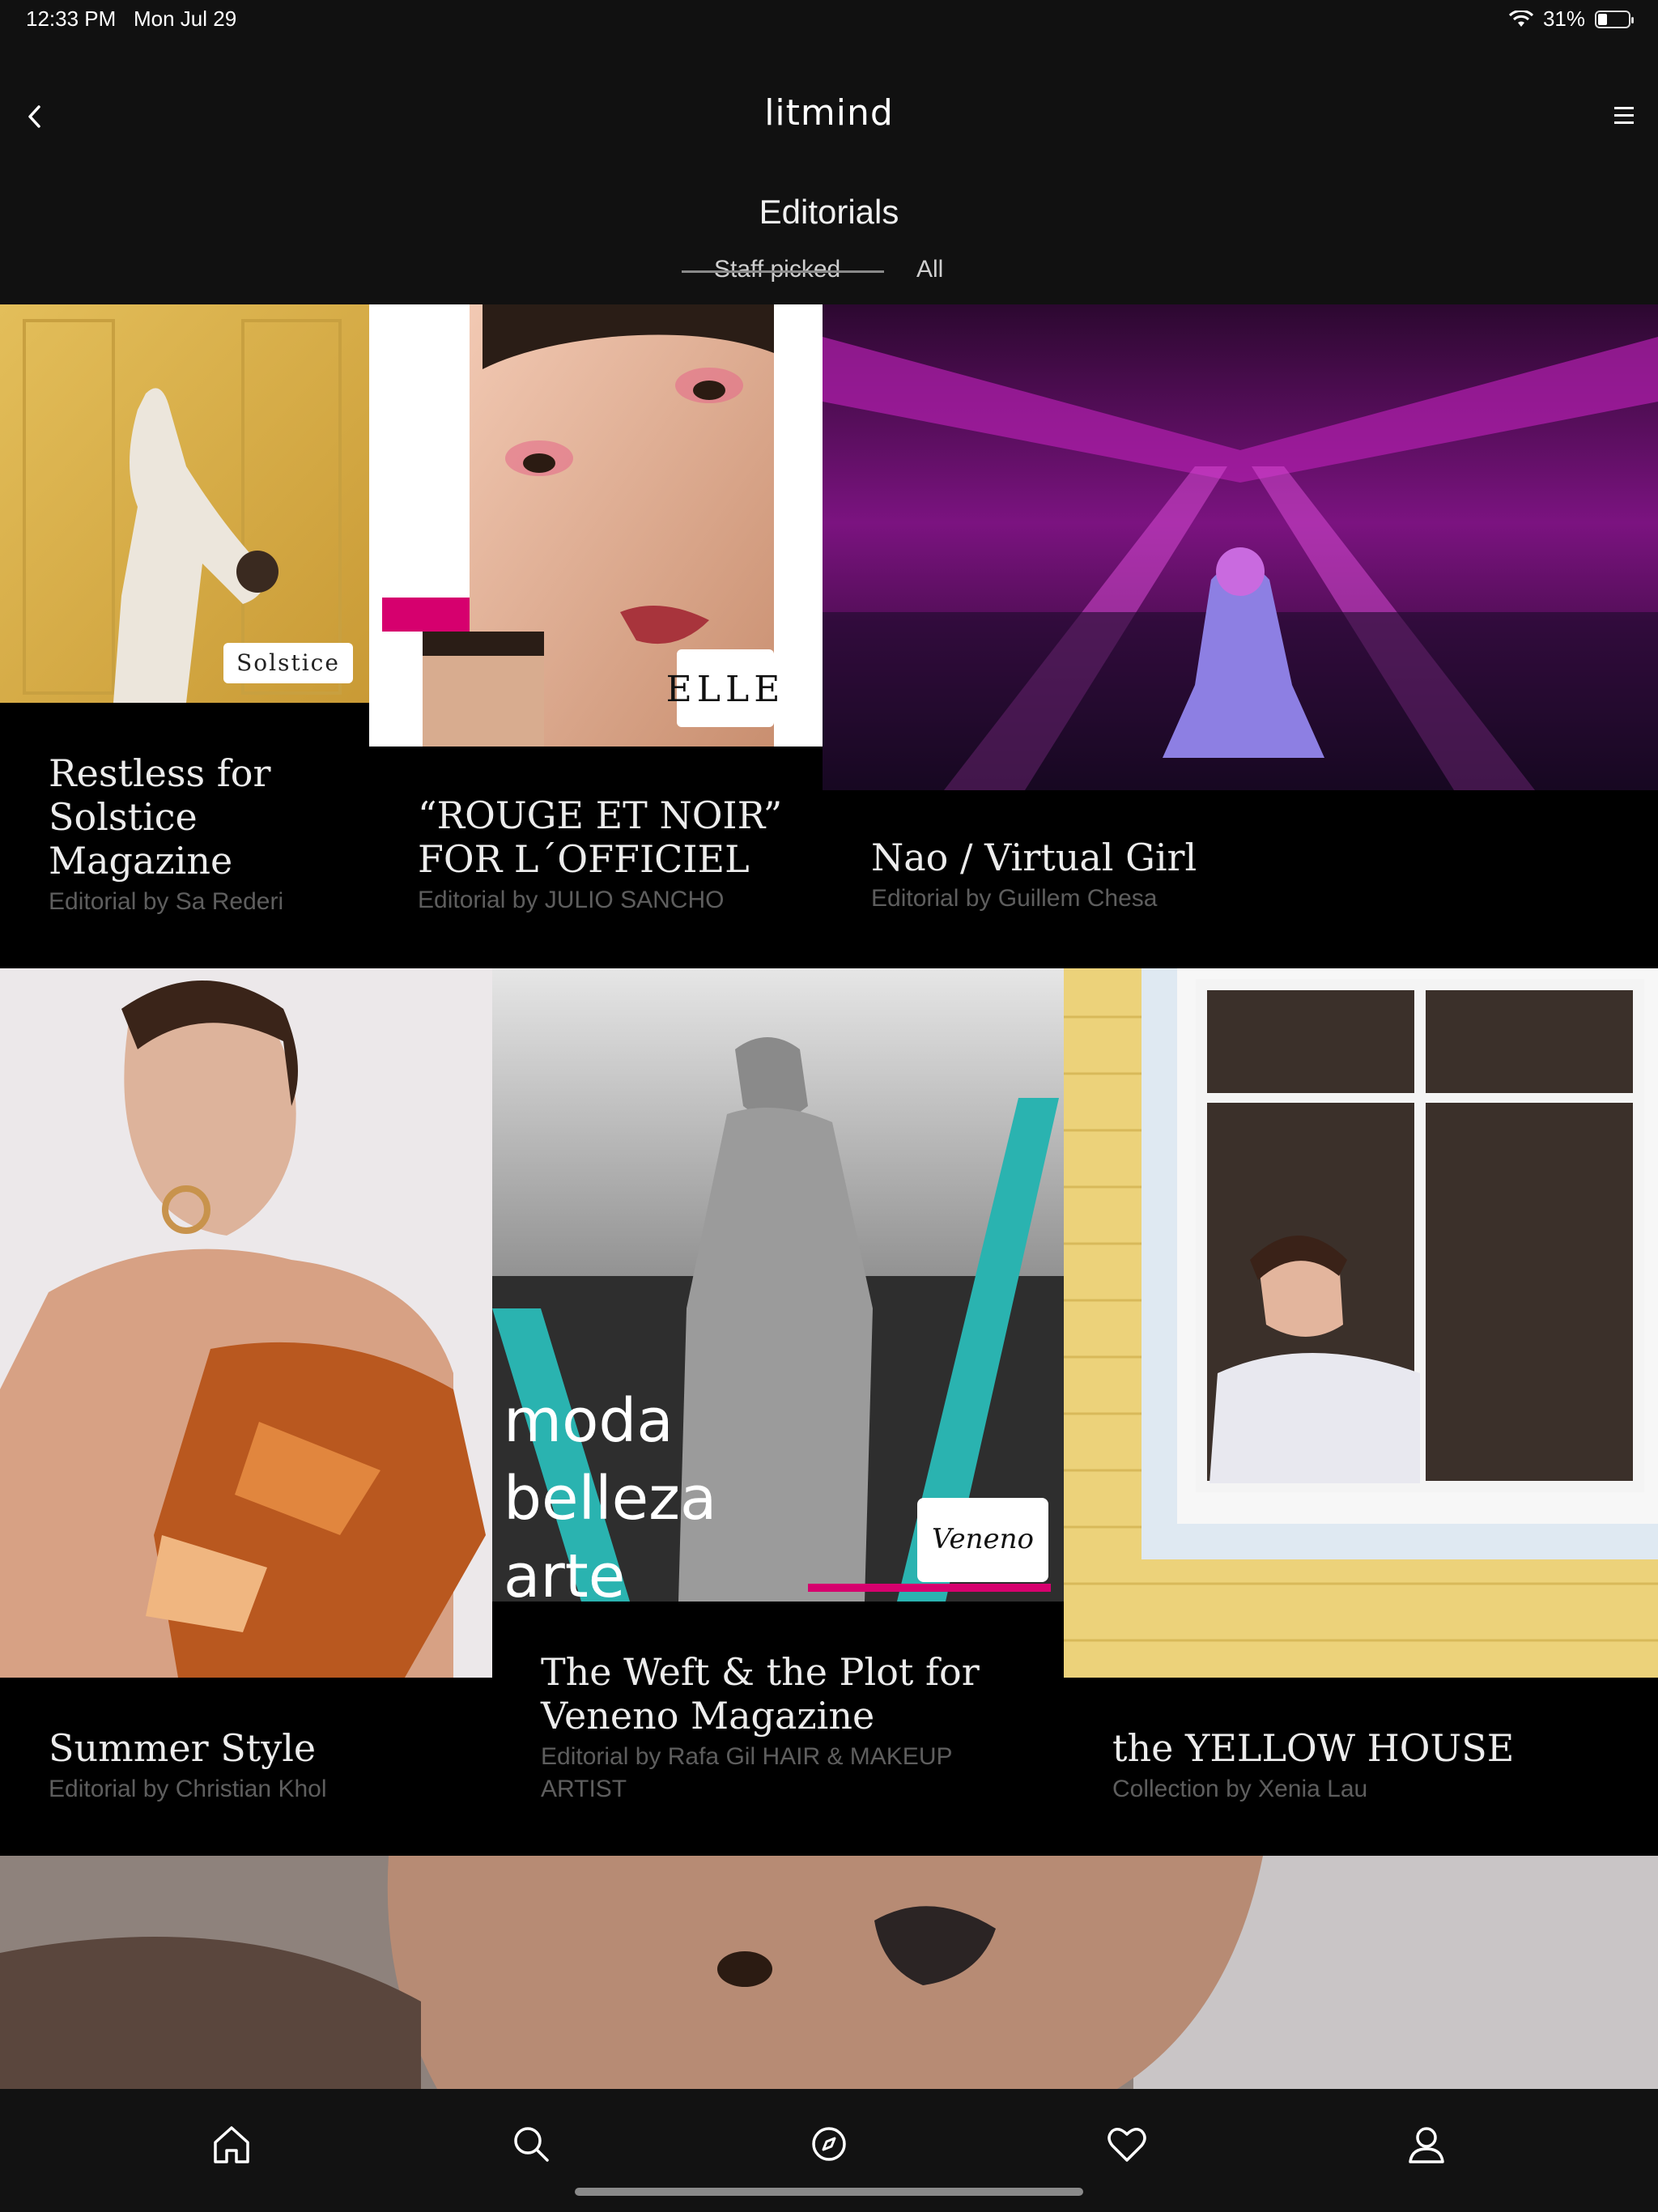 Image resolution: width=1658 pixels, height=2212 pixels. Describe the element at coordinates (188, 1789) in the screenshot. I see `card-subtitle: Editorial by Christian Khol` at that location.